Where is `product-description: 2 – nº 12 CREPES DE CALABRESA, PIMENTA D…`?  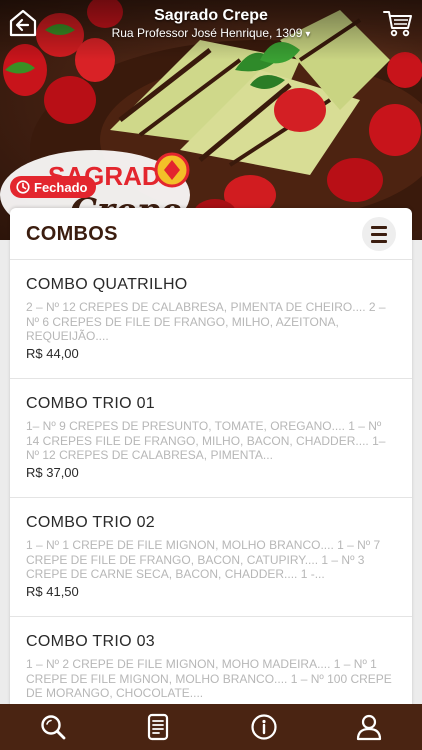 product-description: 2 – nº 12 CREPES DE CALABRESA, PIMENTA D… is located at coordinates (206, 321).